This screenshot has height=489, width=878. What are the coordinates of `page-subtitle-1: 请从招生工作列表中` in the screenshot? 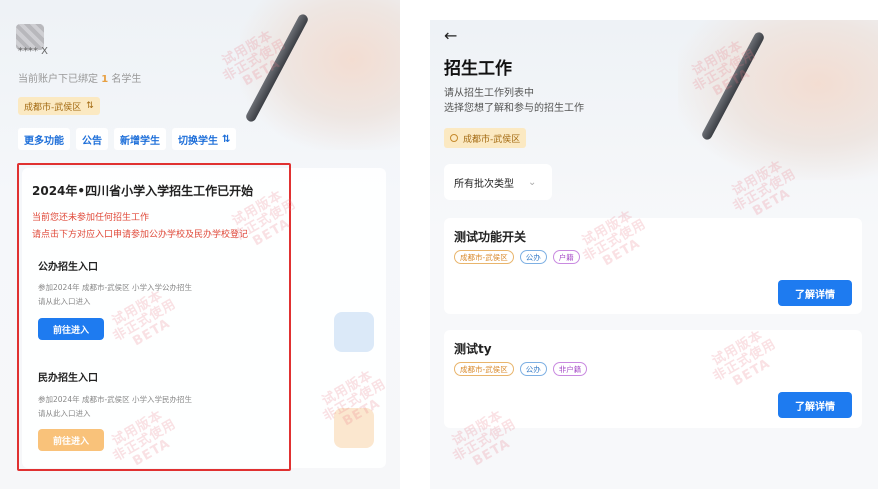 It's located at (489, 93).